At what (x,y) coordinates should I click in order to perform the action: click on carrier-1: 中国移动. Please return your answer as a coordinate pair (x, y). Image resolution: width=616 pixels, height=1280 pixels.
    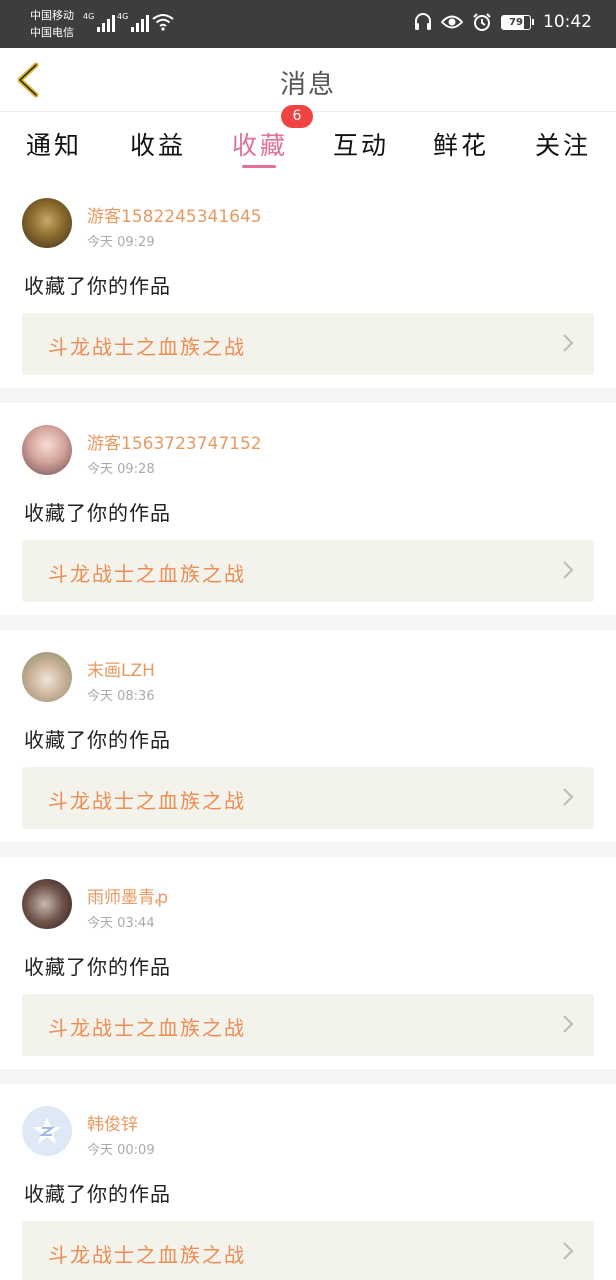
    Looking at the image, I should click on (52, 15).